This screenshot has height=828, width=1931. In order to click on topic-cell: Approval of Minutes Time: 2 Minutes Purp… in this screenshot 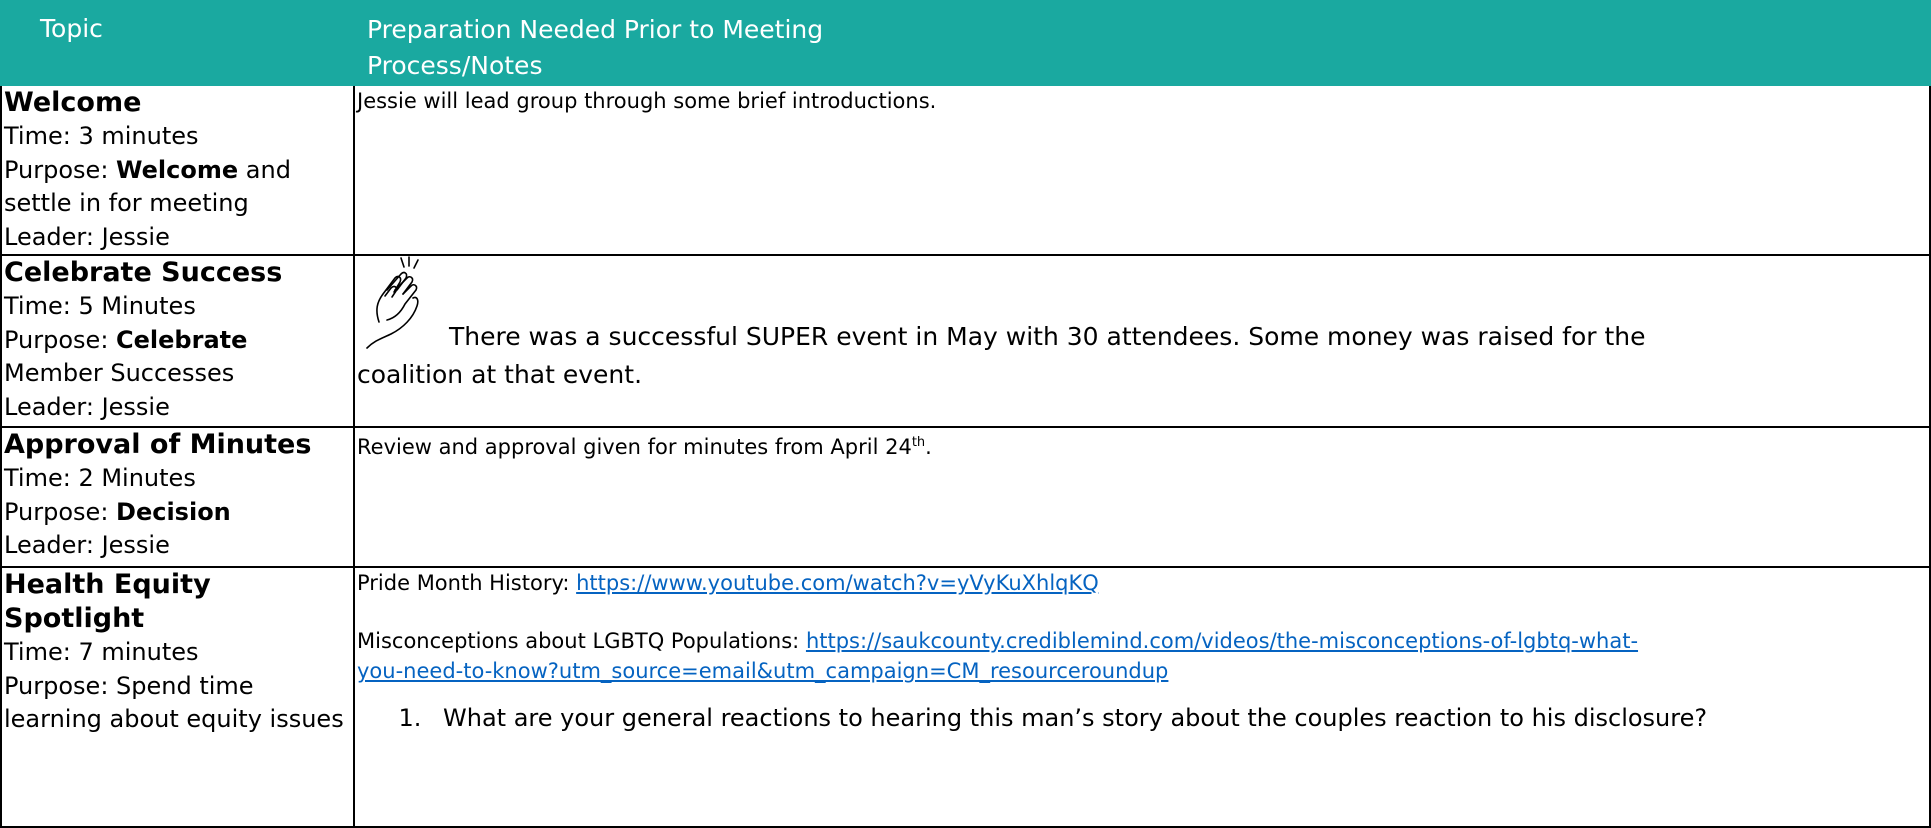, I will do `click(177, 497)`.